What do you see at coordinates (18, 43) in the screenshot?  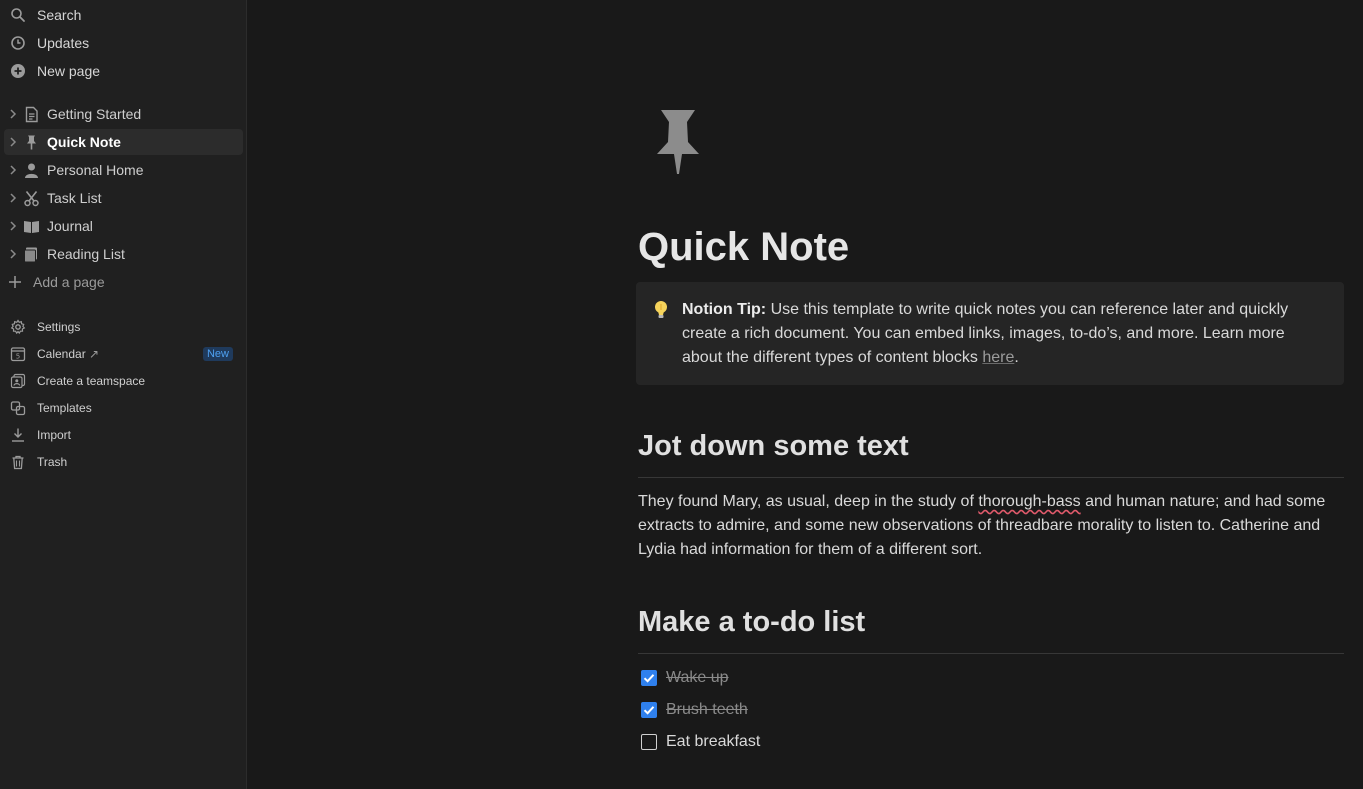 I see `clock-icon` at bounding box center [18, 43].